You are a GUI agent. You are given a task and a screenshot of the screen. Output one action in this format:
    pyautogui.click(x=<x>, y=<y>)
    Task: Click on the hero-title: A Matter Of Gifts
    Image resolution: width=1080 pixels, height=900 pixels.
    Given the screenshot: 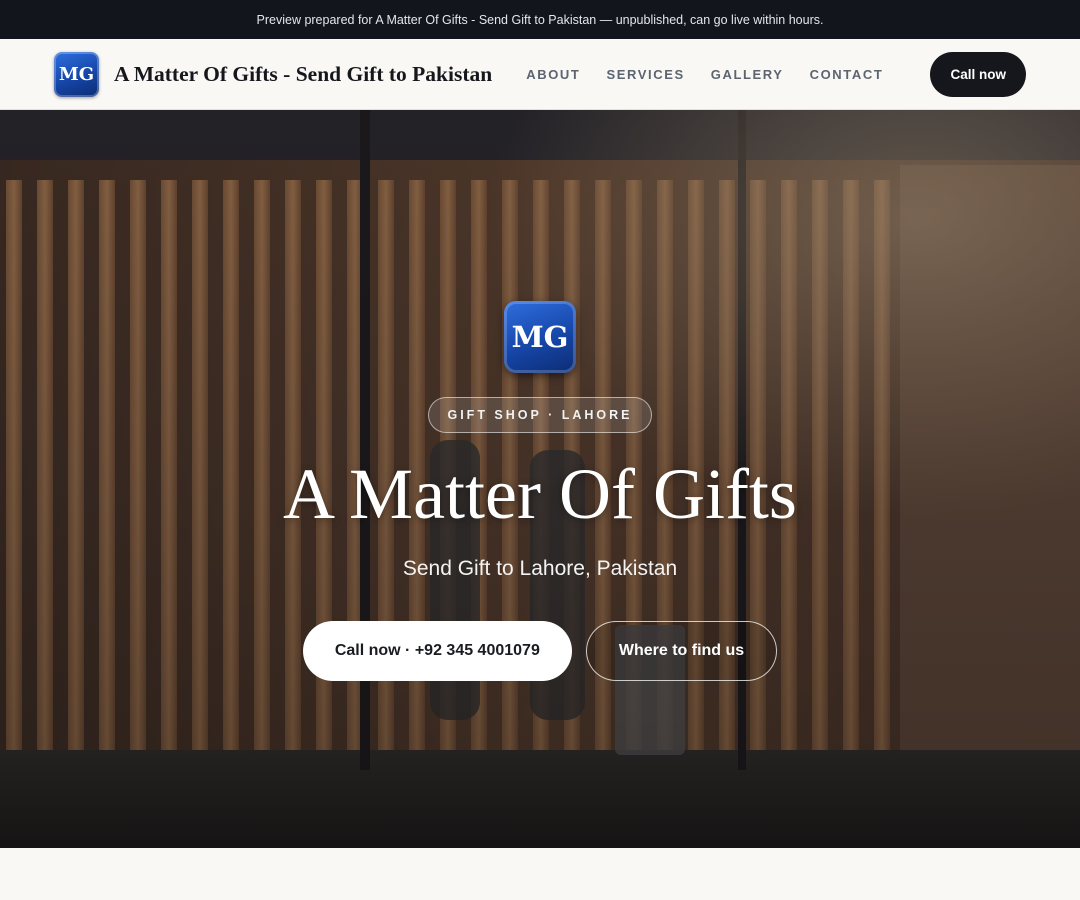 What is the action you would take?
    pyautogui.click(x=540, y=494)
    